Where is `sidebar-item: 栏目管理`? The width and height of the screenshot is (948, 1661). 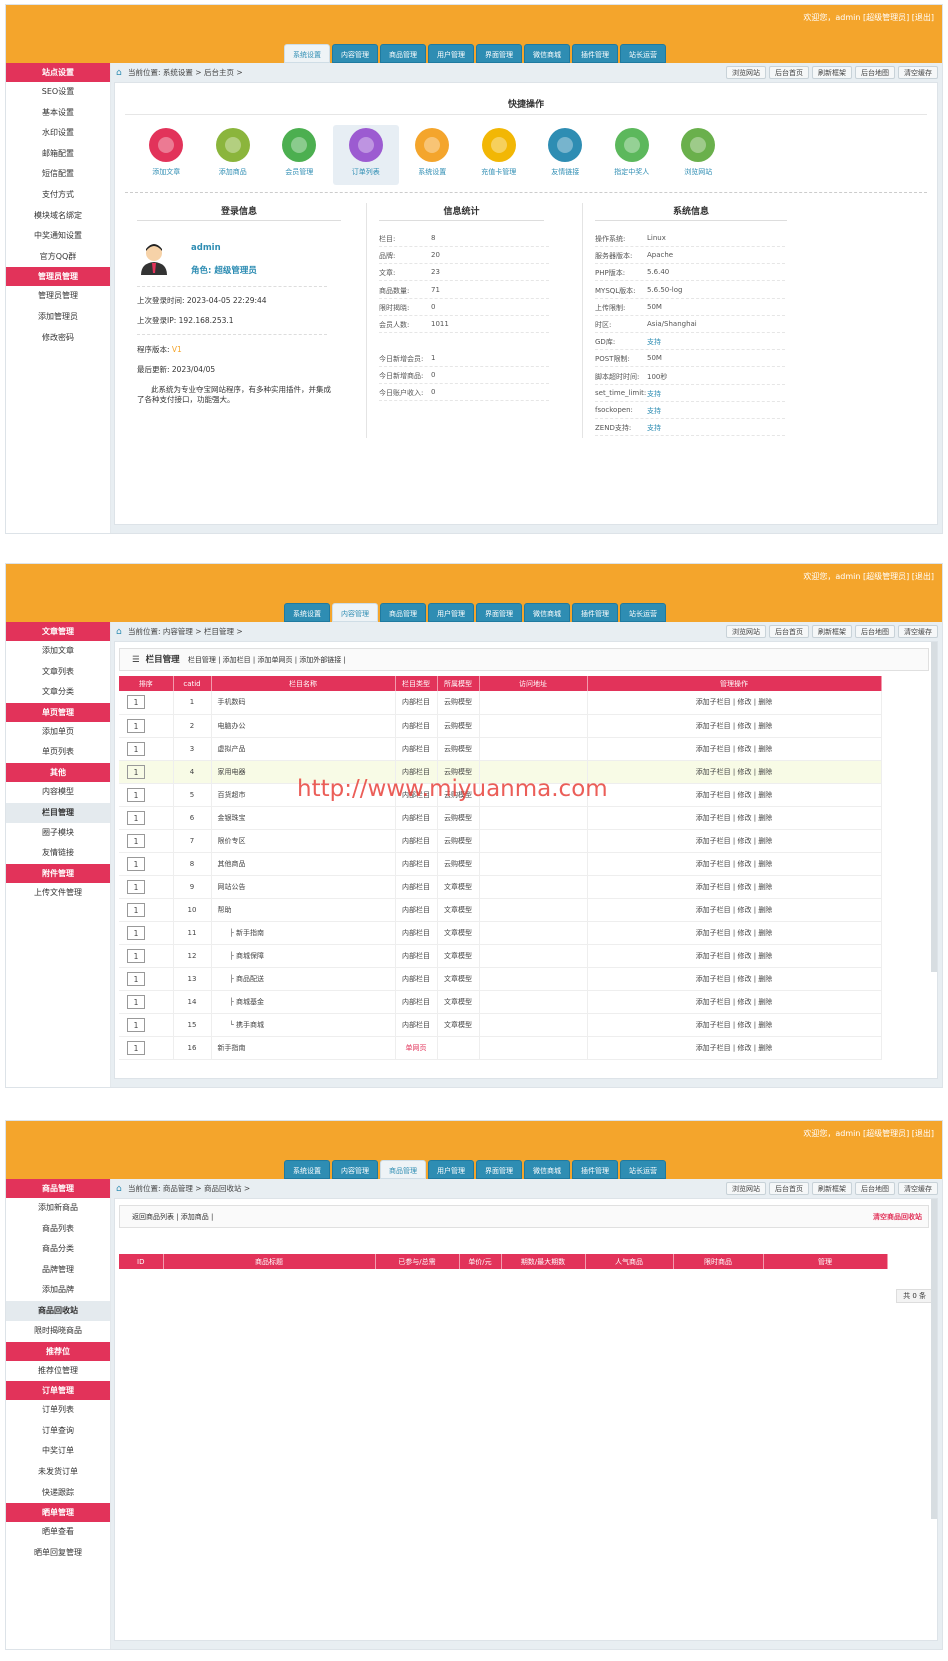
sidebar-item: 栏目管理 is located at coordinates (58, 812).